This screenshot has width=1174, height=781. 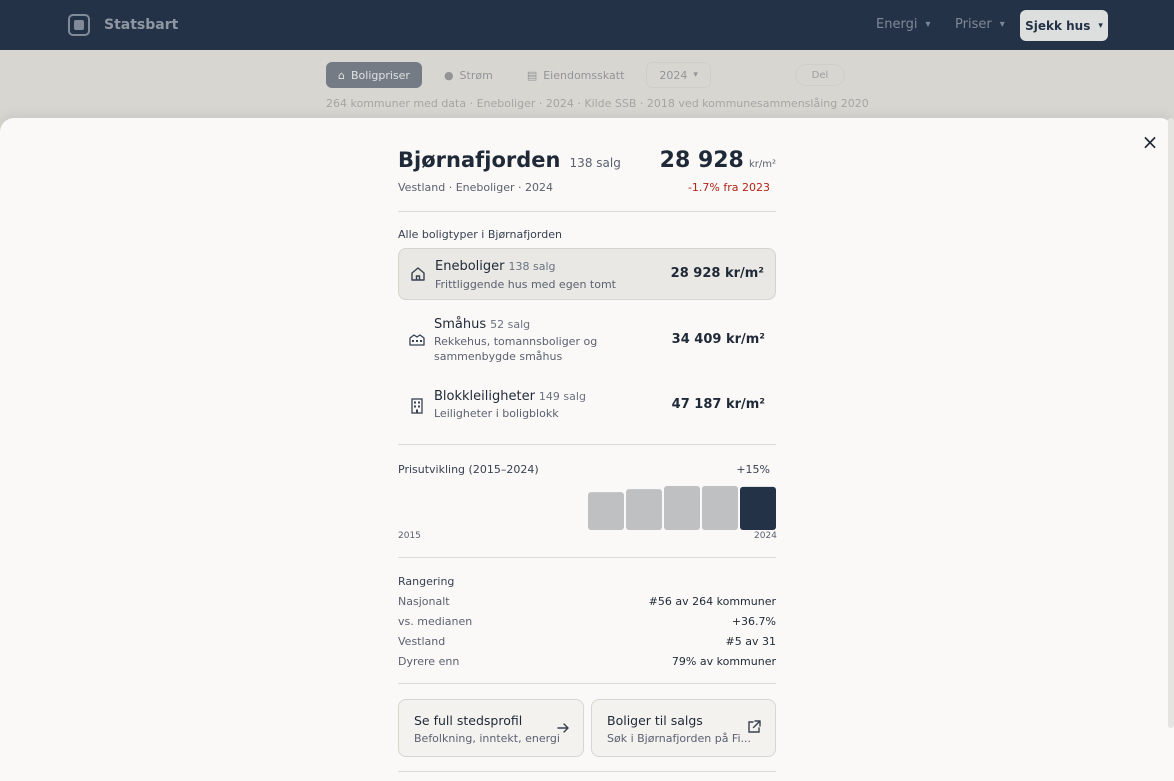 What do you see at coordinates (424, 601) in the screenshot?
I see `ranking-label: Nasjonalt` at bounding box center [424, 601].